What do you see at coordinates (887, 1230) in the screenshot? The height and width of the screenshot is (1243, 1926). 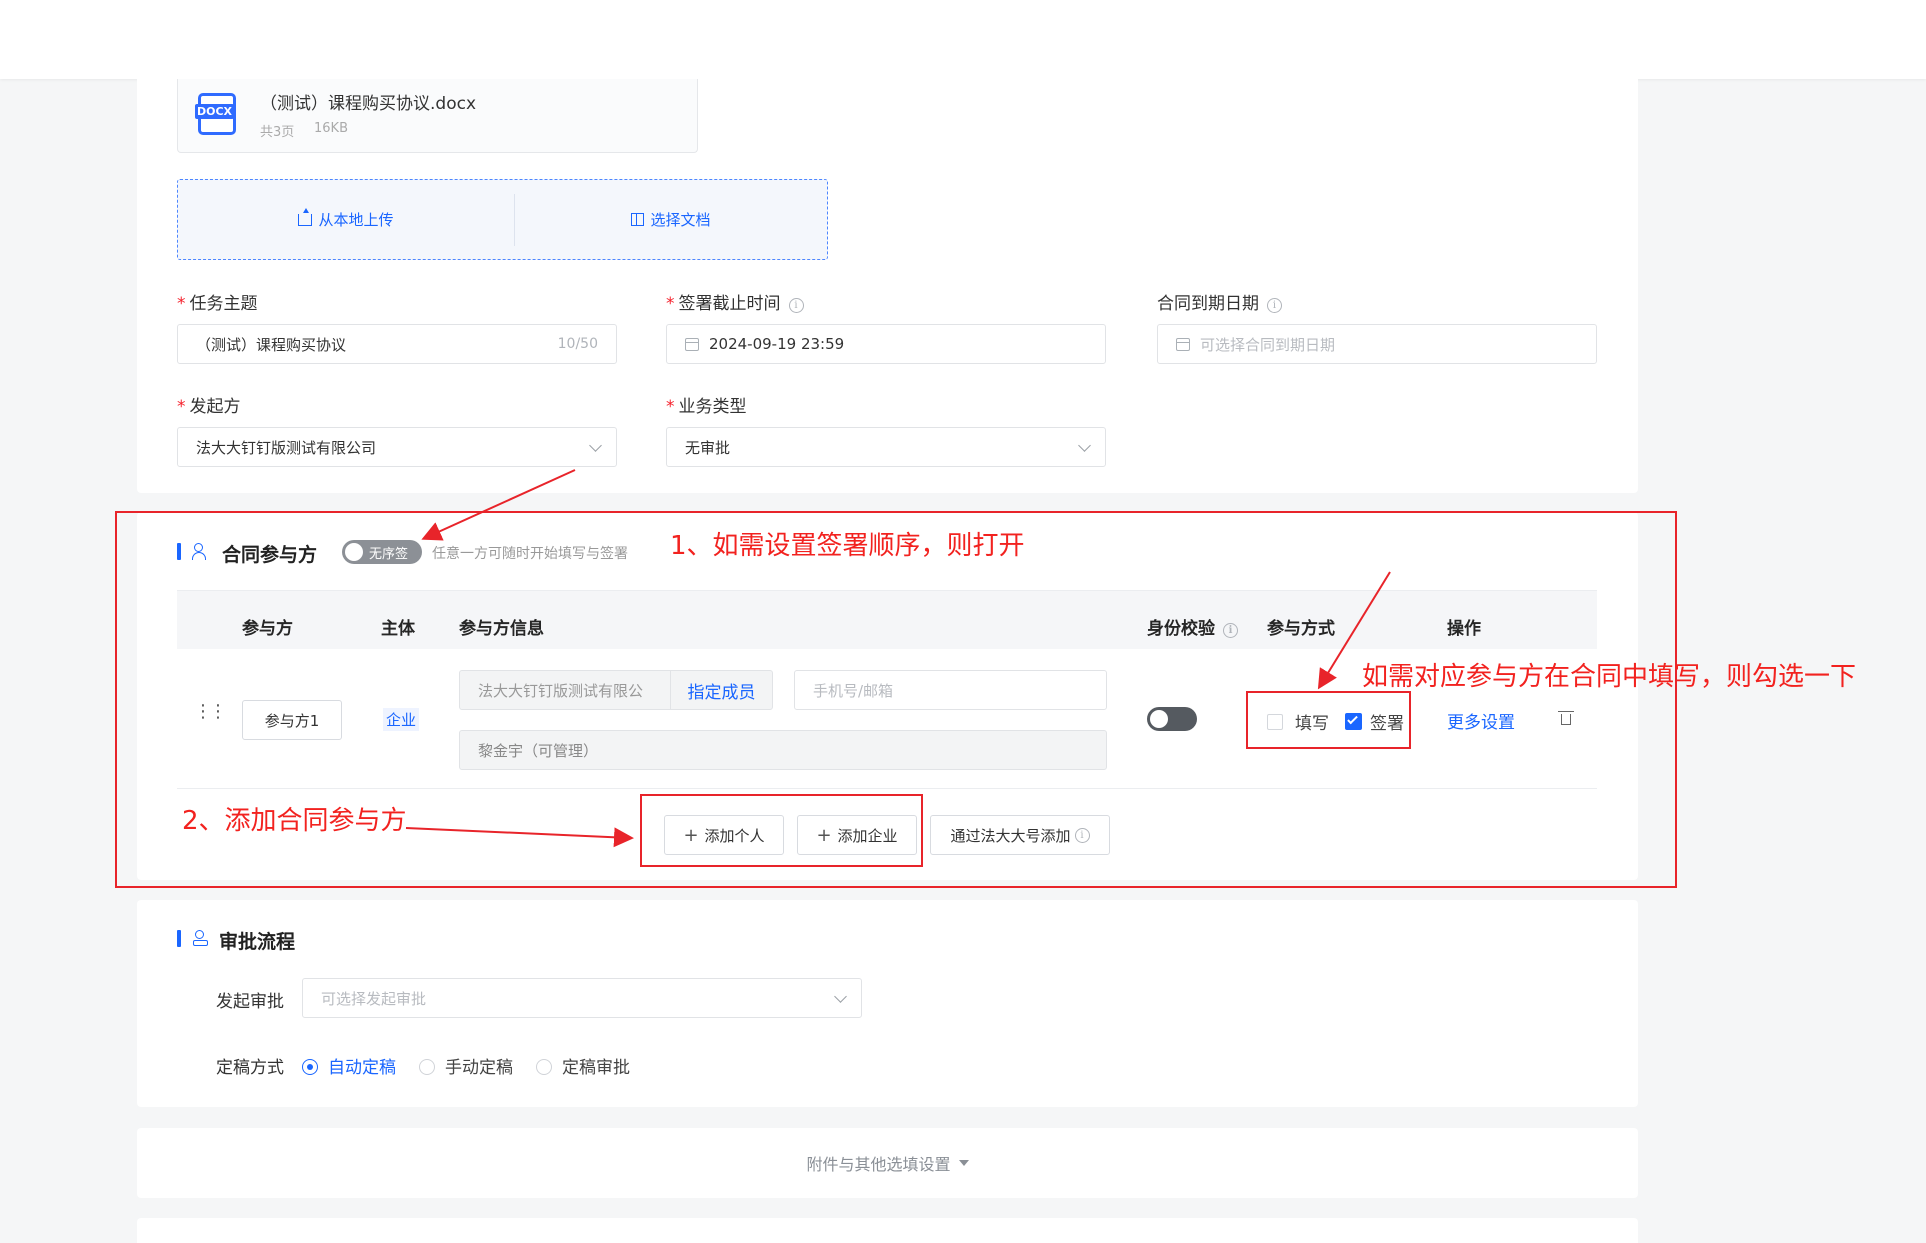 I see `next-card` at bounding box center [887, 1230].